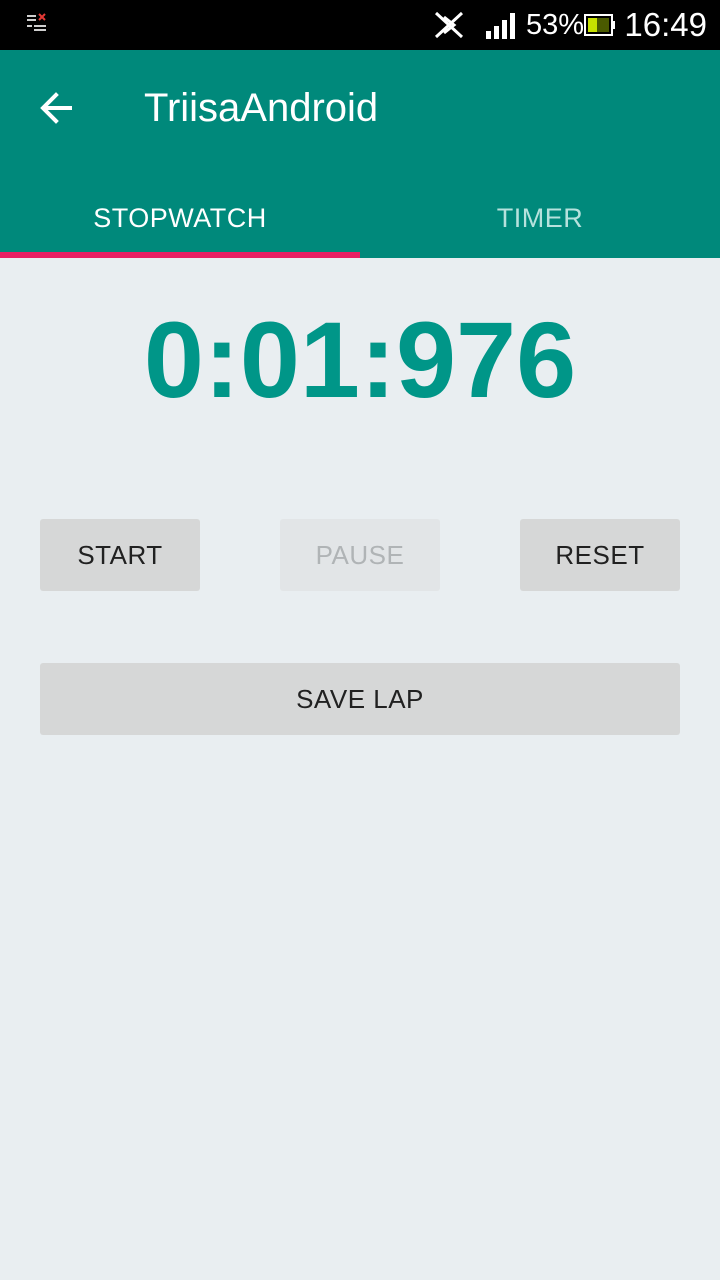 Image resolution: width=720 pixels, height=1280 pixels. Describe the element at coordinates (360, 25) in the screenshot. I see `status-bar: 53% 16:49` at that location.